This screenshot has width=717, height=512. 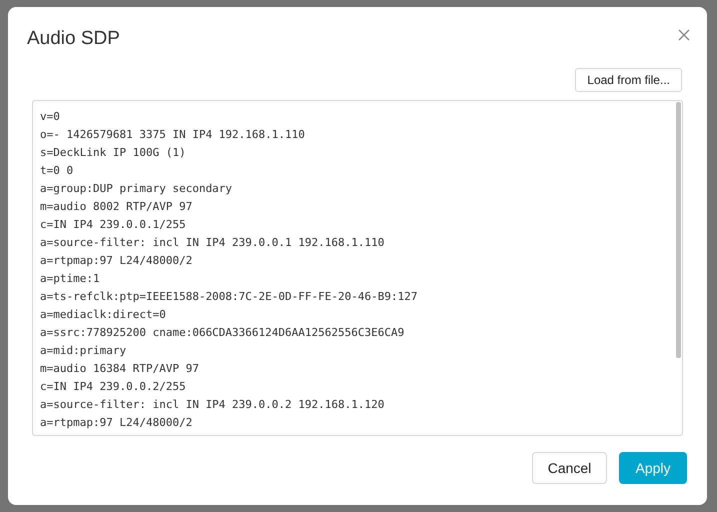 What do you see at coordinates (678, 230) in the screenshot?
I see `scrollbar-thumb` at bounding box center [678, 230].